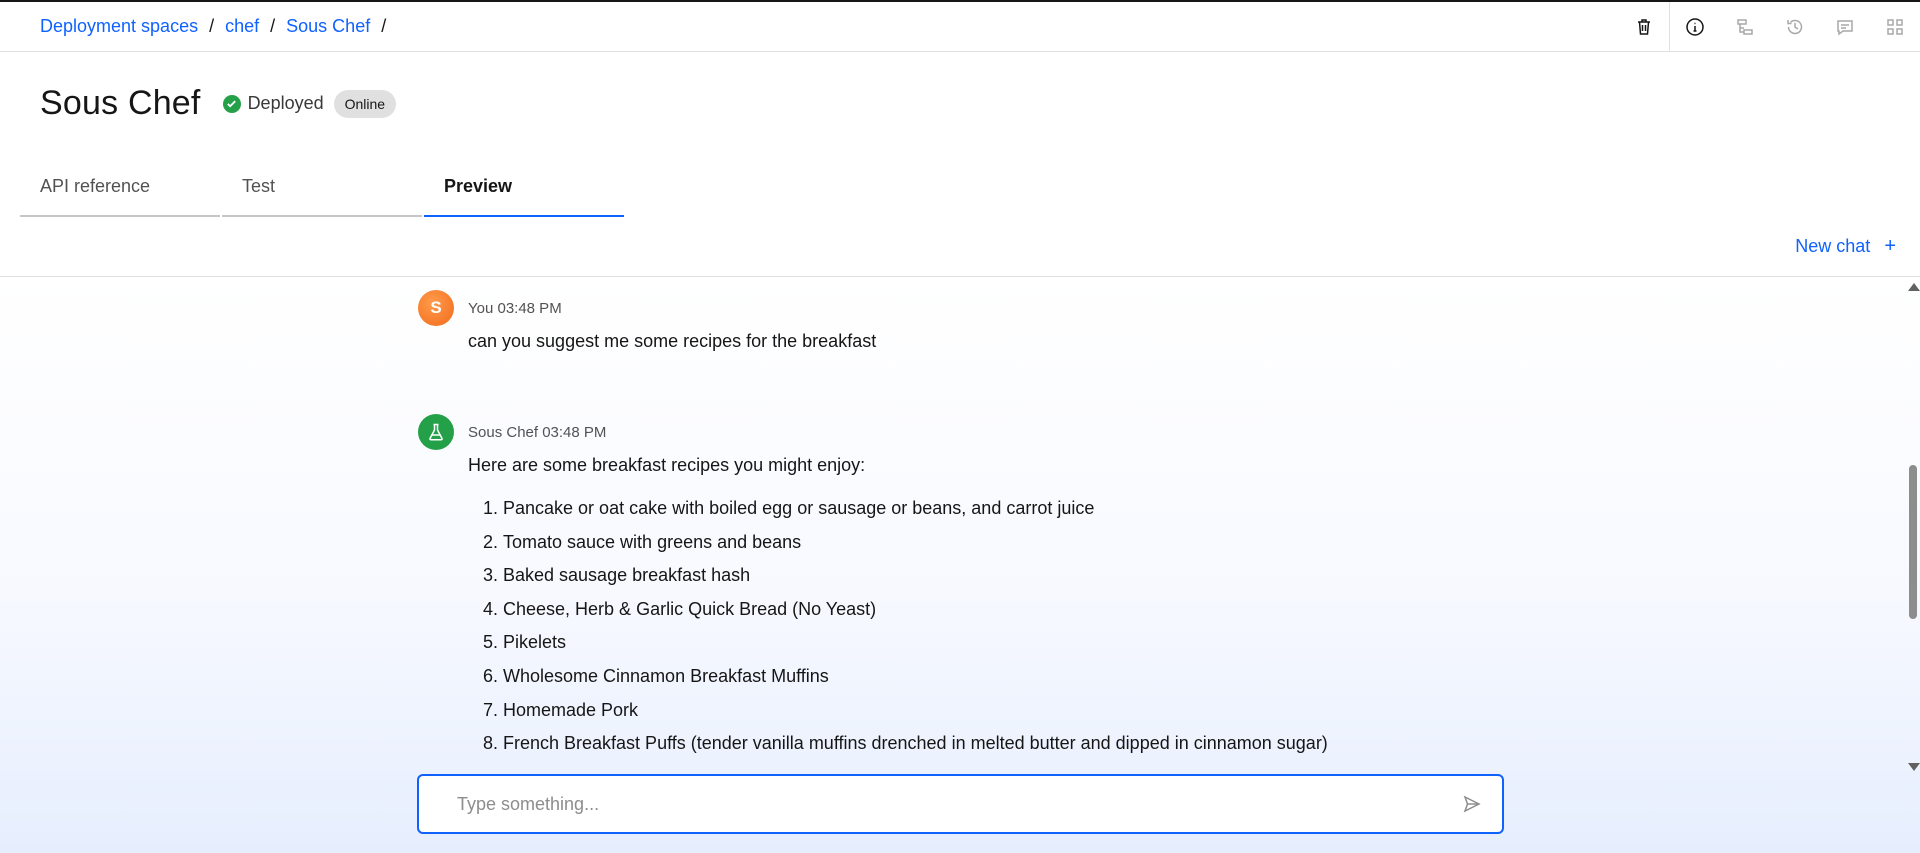  I want to click on delete-button, so click(1644, 27).